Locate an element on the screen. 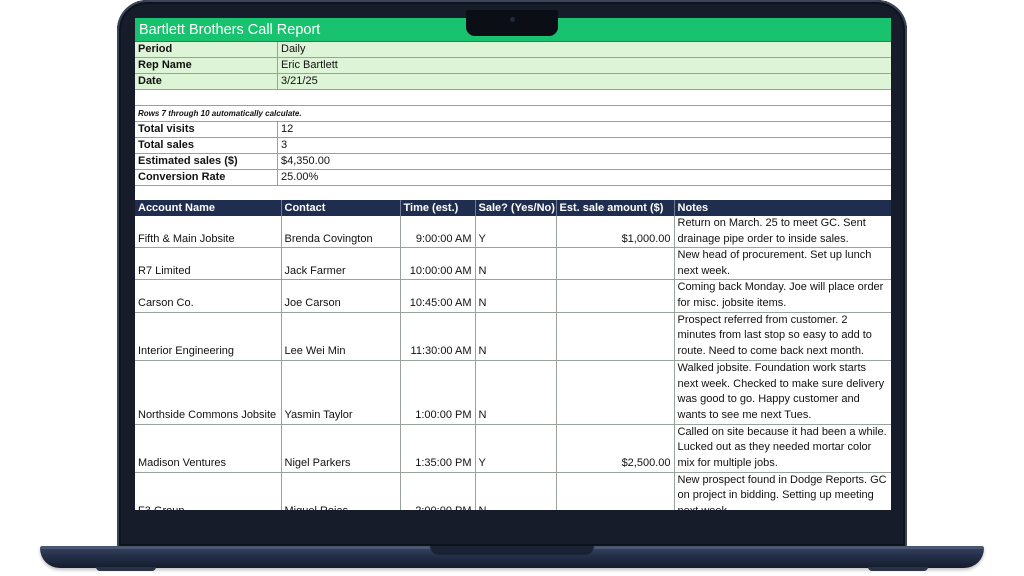  account-cell: Northside Commons Jobsite is located at coordinates (208, 392).